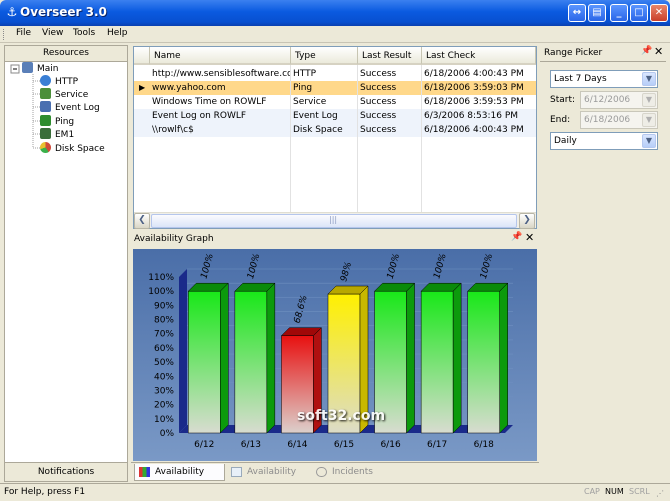  What do you see at coordinates (479, 56) in the screenshot?
I see `column-header-last-check: Last Check` at bounding box center [479, 56].